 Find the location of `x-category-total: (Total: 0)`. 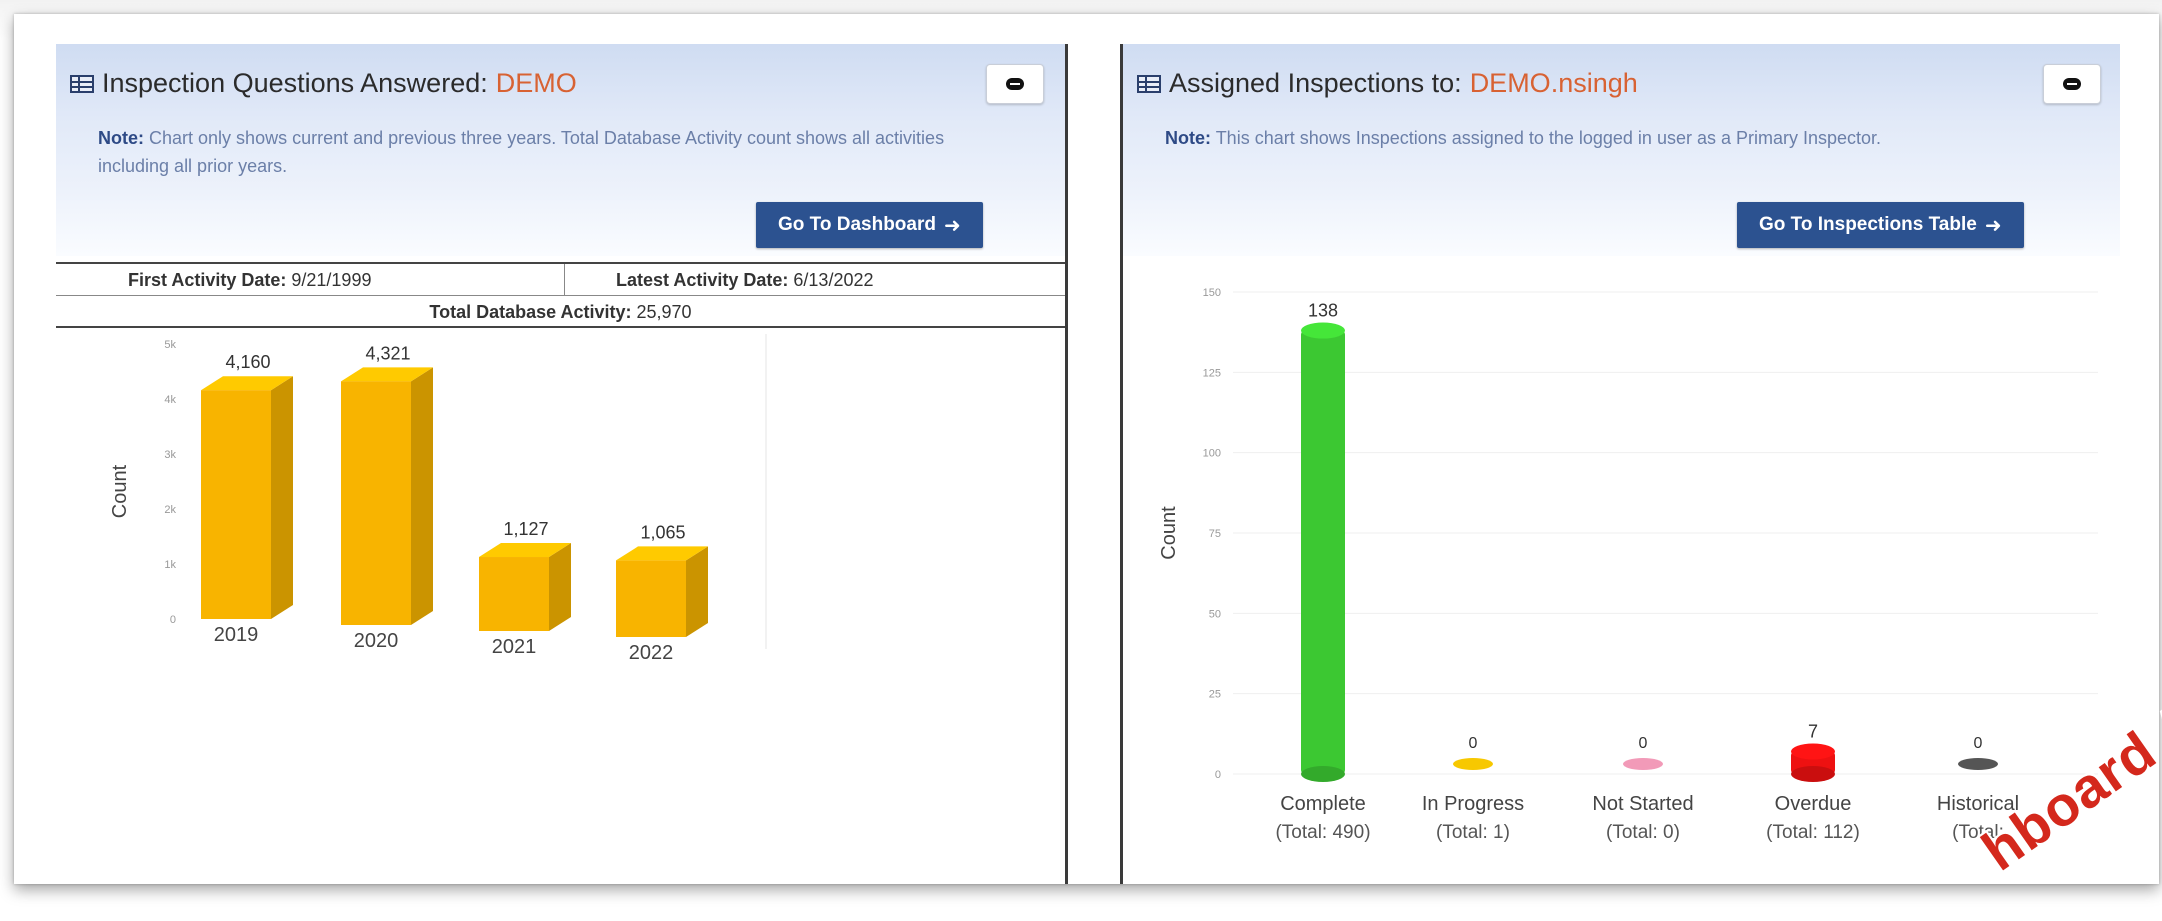

x-category-total: (Total: 0) is located at coordinates (1643, 832).